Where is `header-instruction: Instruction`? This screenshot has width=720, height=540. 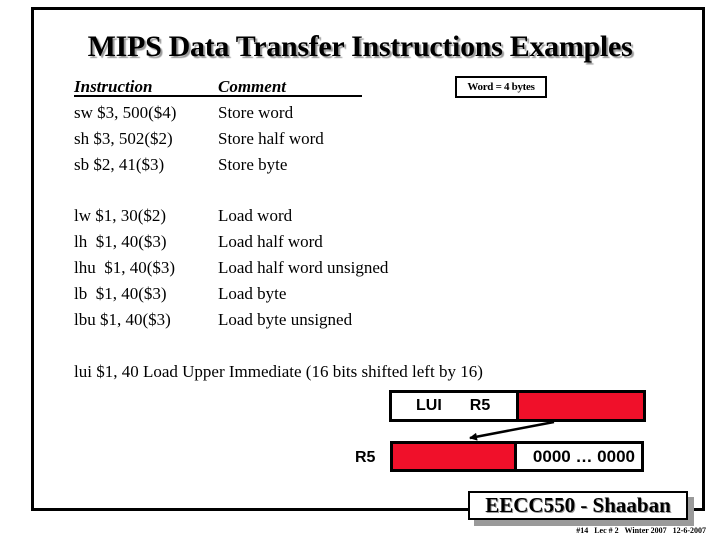 header-instruction: Instruction is located at coordinates (113, 86).